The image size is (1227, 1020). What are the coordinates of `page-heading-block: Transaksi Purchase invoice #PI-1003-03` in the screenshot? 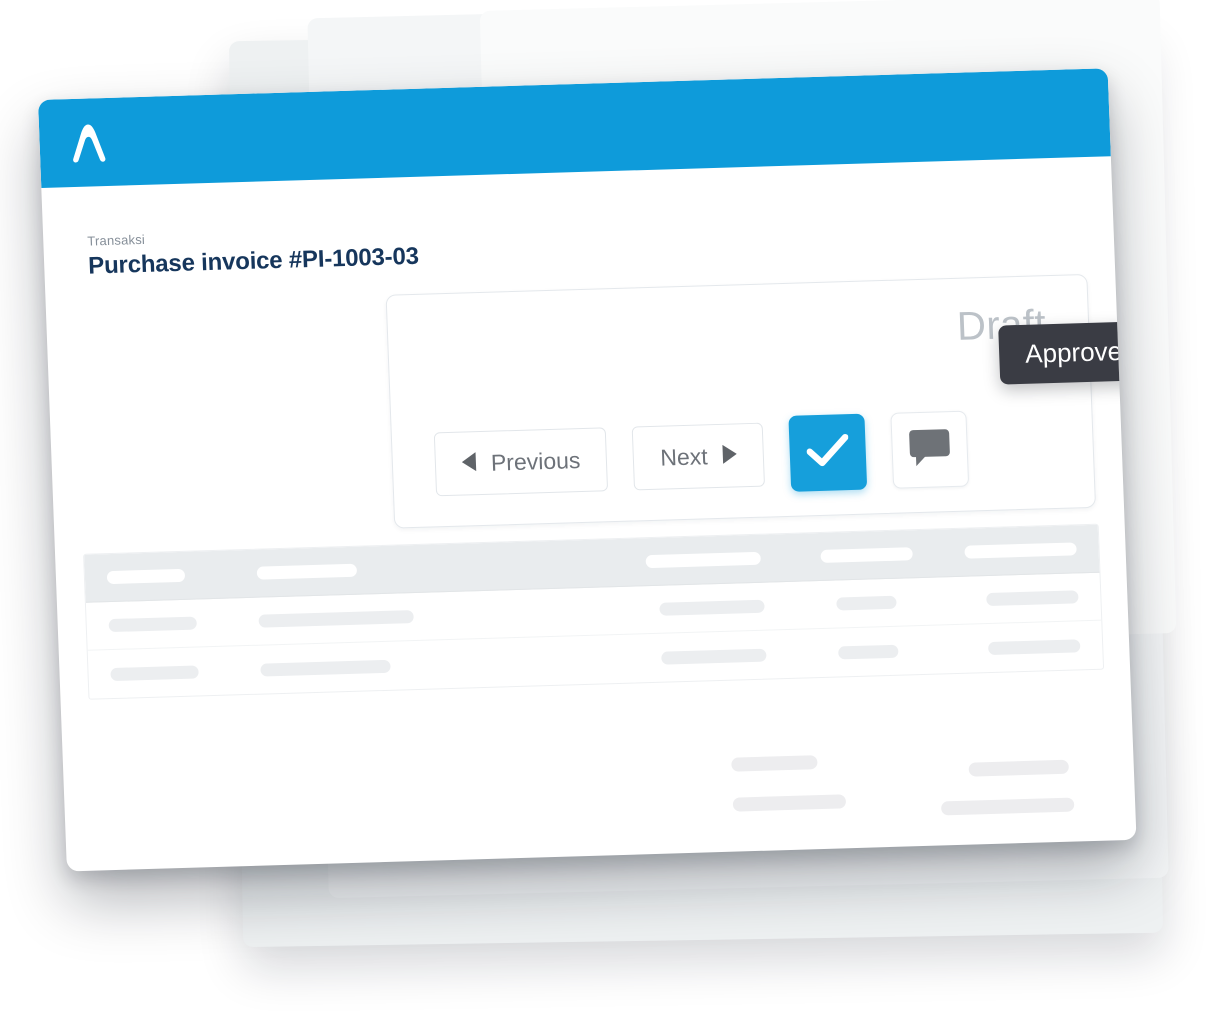 It's located at (253, 252).